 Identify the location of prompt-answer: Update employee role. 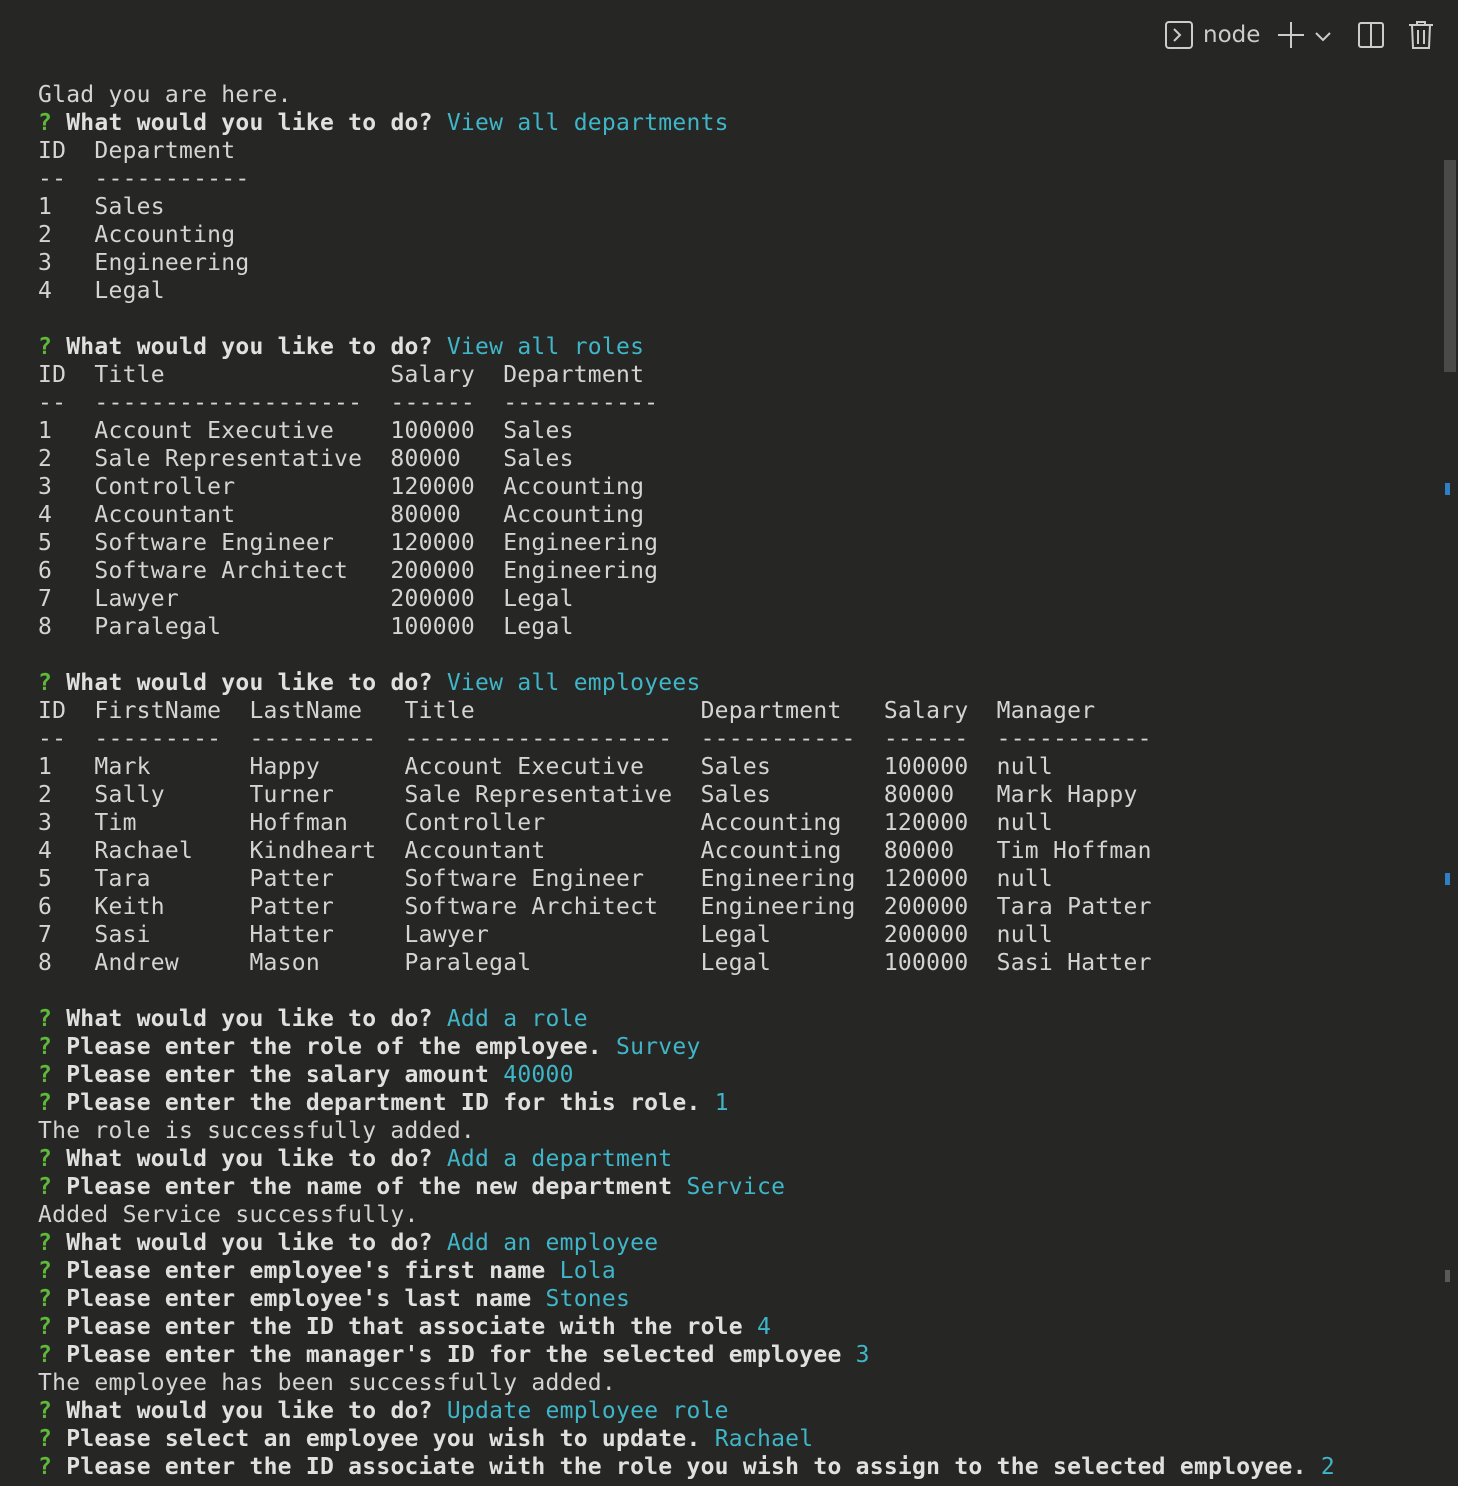
(587, 1411).